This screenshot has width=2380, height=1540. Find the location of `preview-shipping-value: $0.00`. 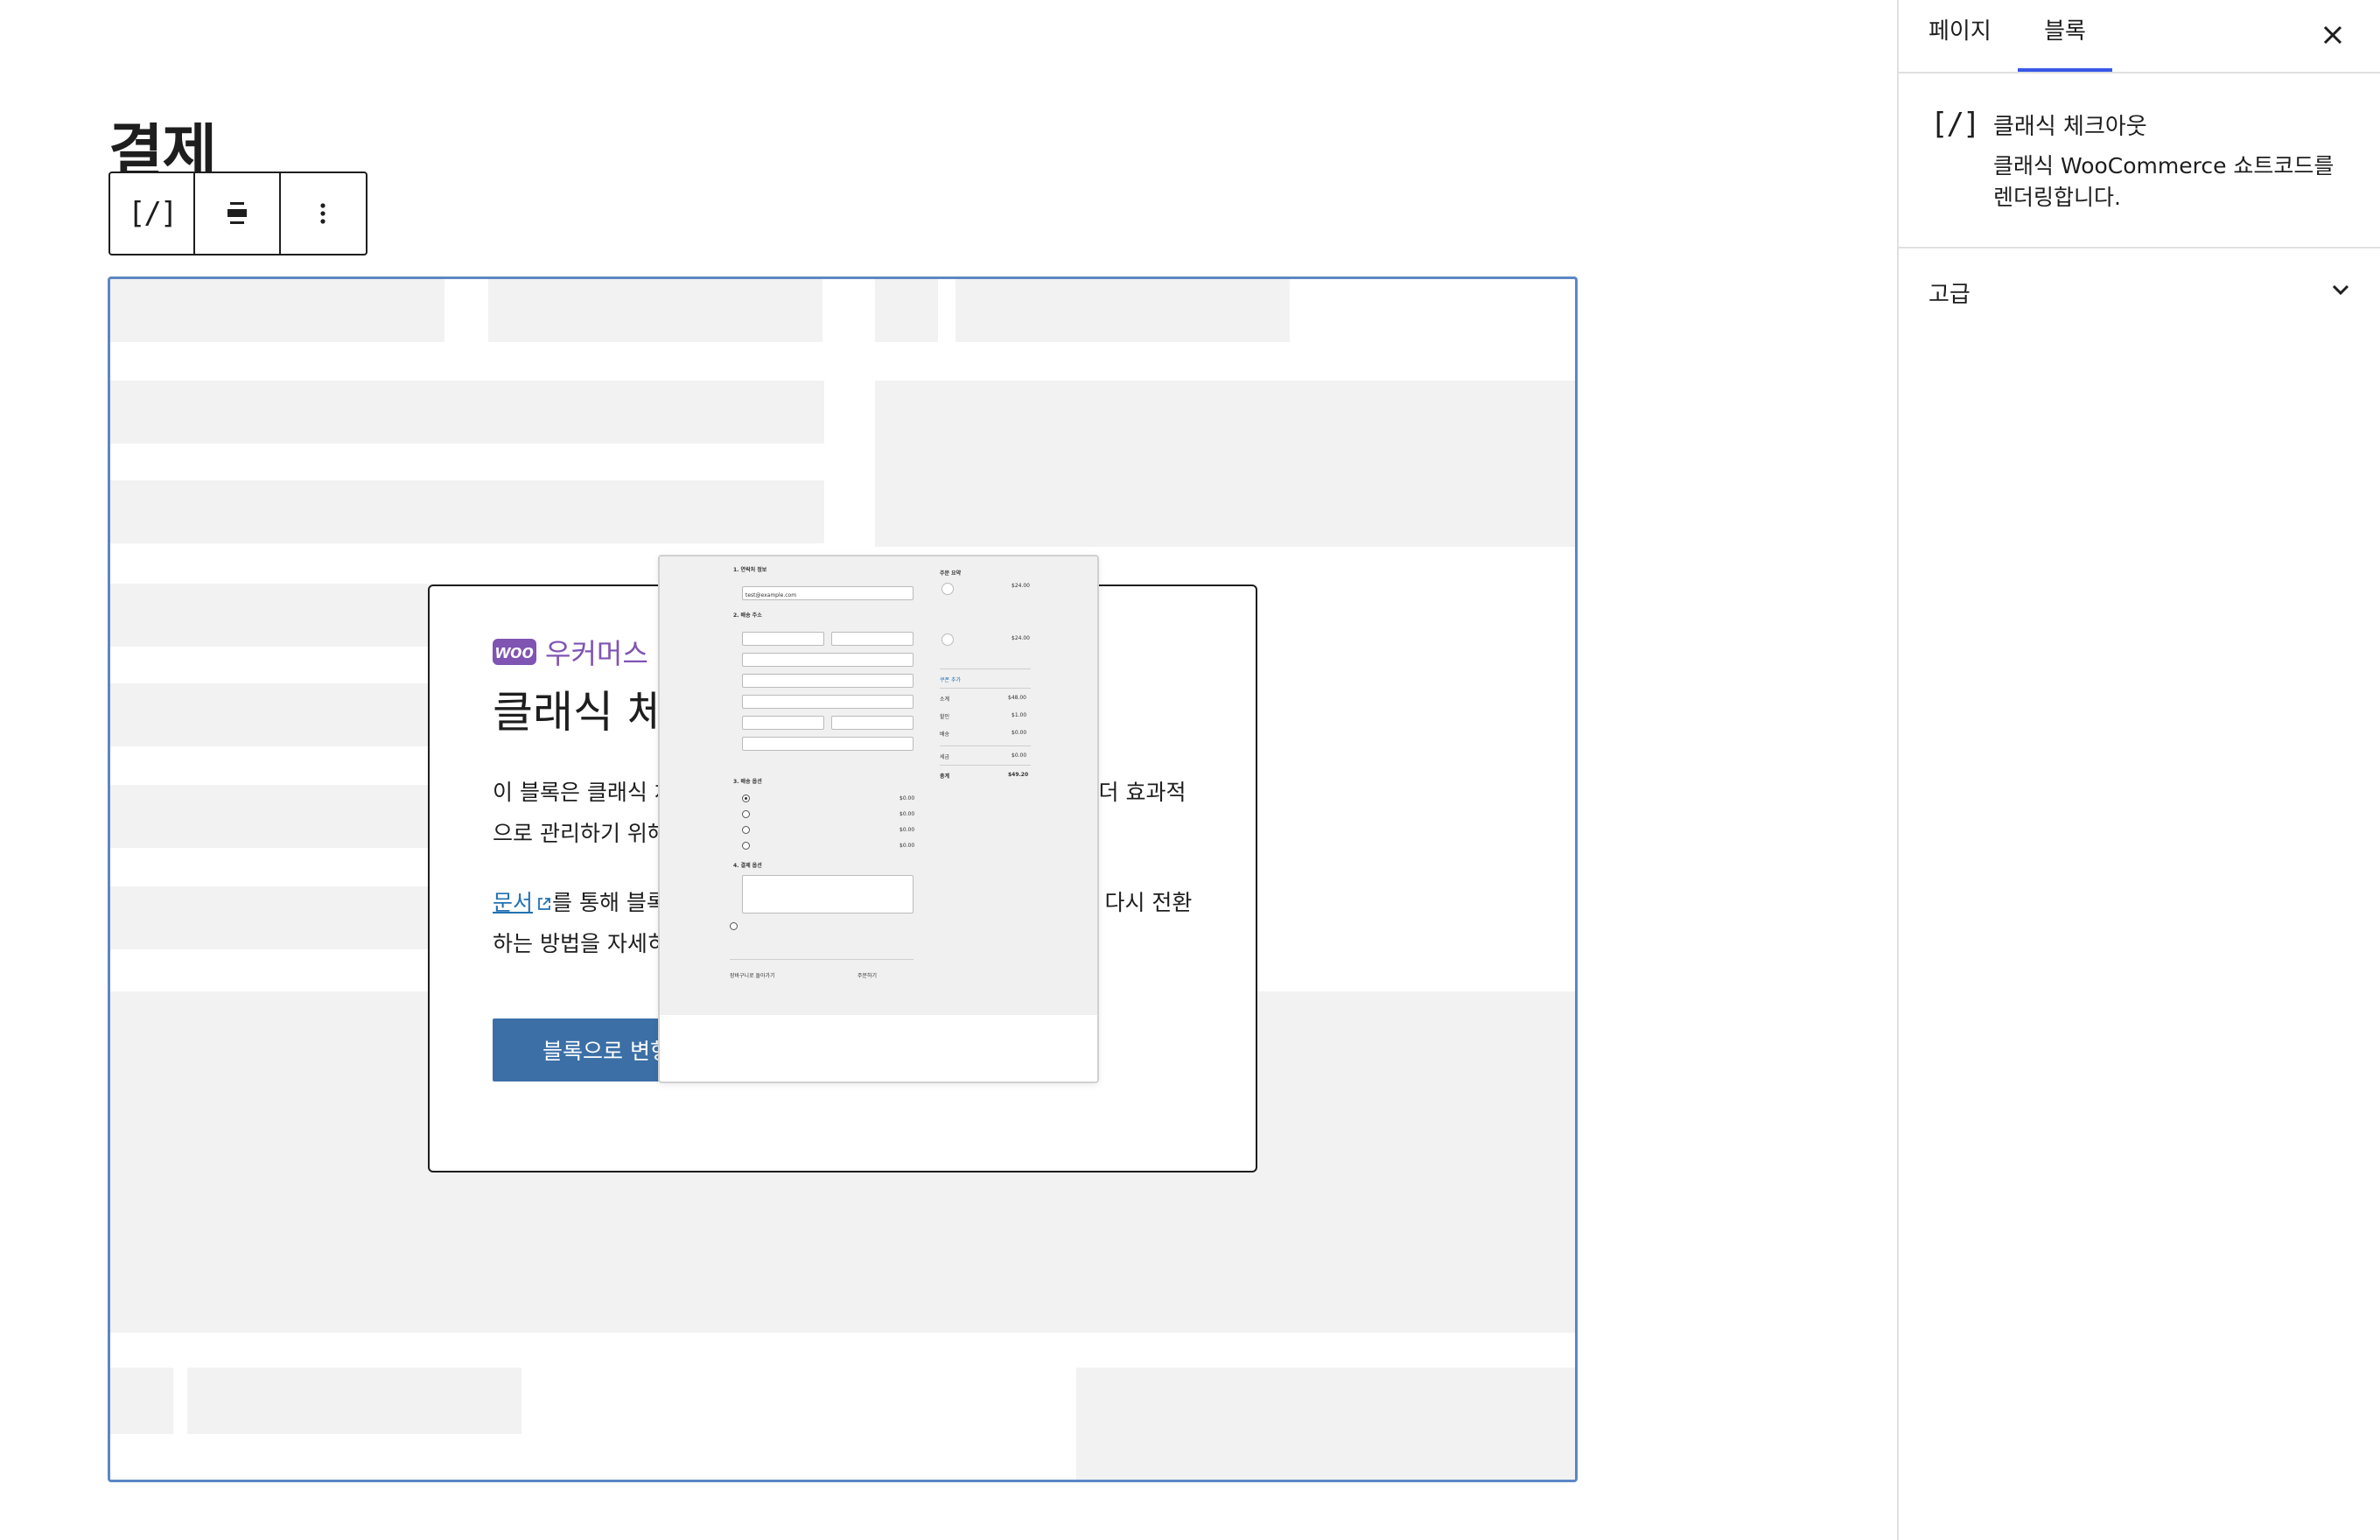

preview-shipping-value: $0.00 is located at coordinates (1019, 733).